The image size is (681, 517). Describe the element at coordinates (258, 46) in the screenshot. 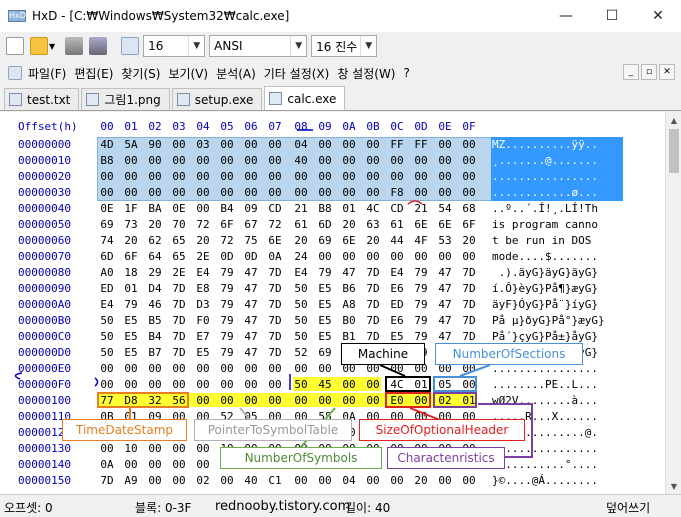

I see `charset-select: ANSI ▼` at that location.